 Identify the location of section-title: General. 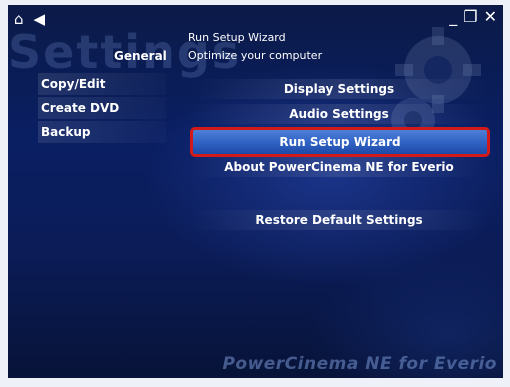
(140, 56).